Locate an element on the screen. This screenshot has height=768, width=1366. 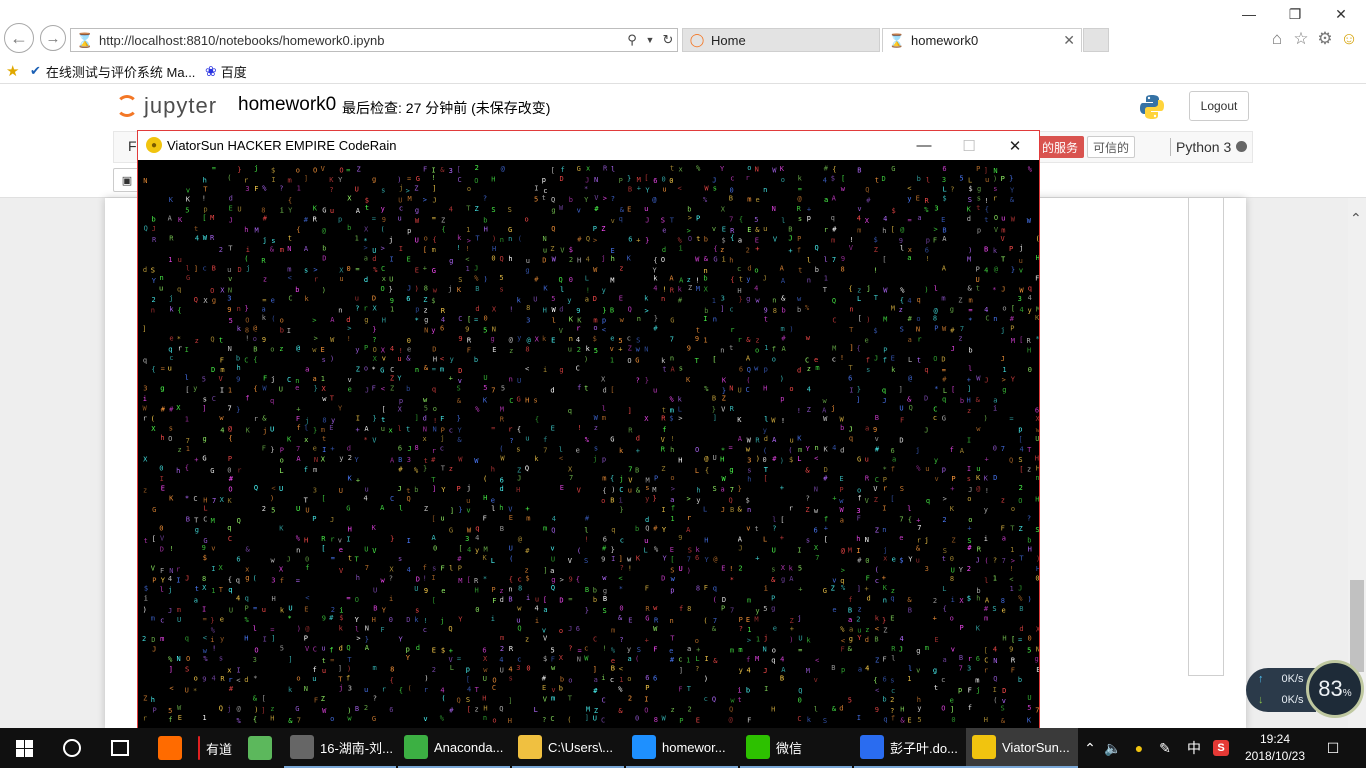
notification-center-icon: ☐ is located at coordinates (1333, 748).